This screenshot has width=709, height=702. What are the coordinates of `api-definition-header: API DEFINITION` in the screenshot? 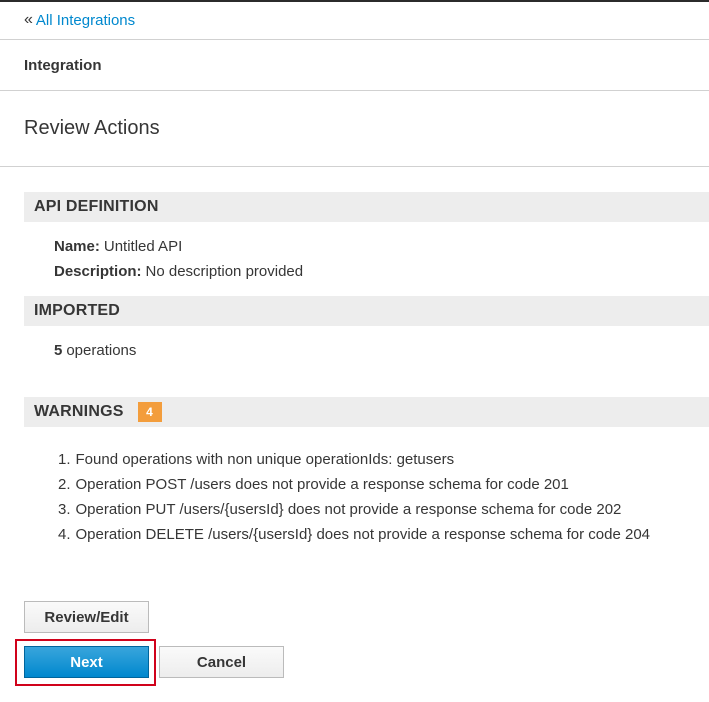 It's located at (366, 207).